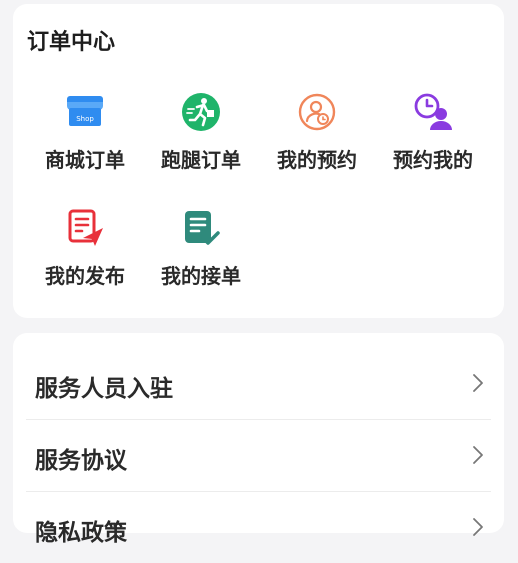 This screenshot has width=518, height=563. I want to click on menu-item-label: 服务人员入驻, so click(104, 389).